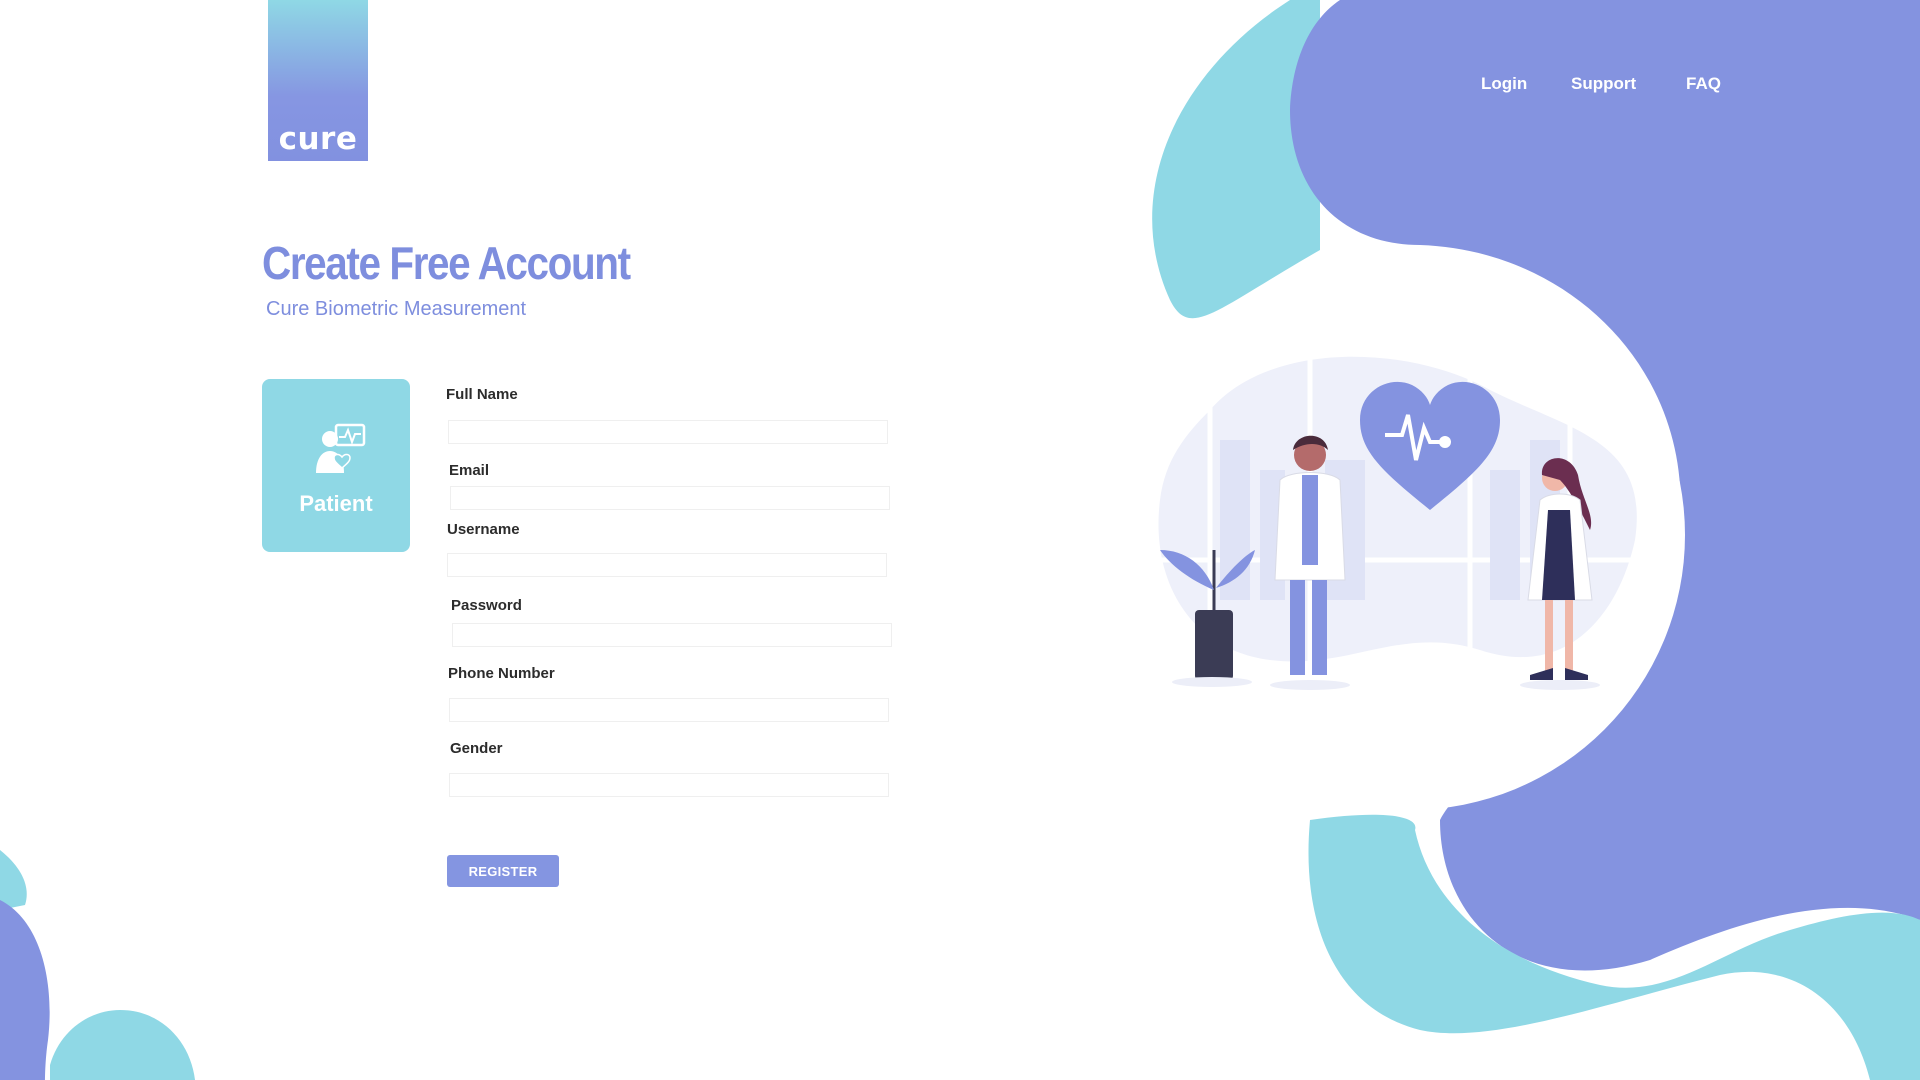  Describe the element at coordinates (669, 710) in the screenshot. I see `phone-number-input` at that location.